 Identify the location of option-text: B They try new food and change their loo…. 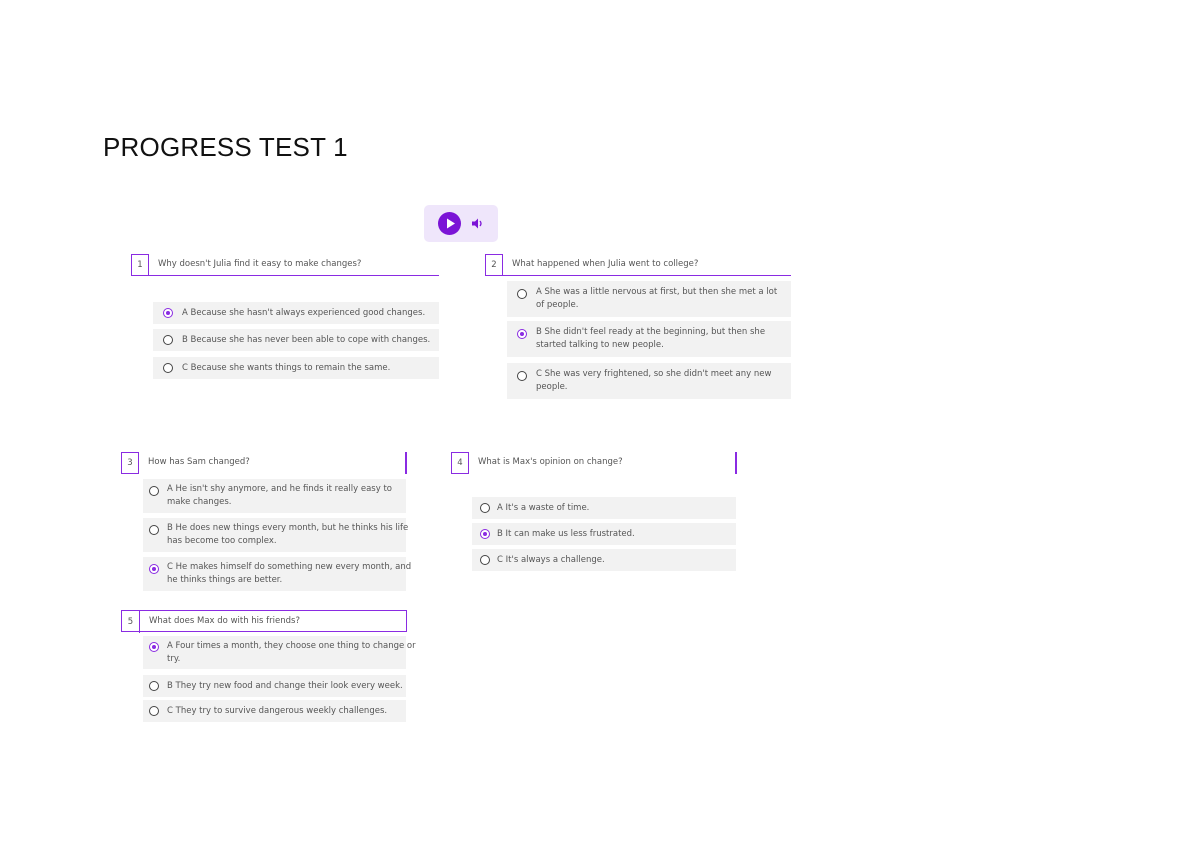
(285, 686).